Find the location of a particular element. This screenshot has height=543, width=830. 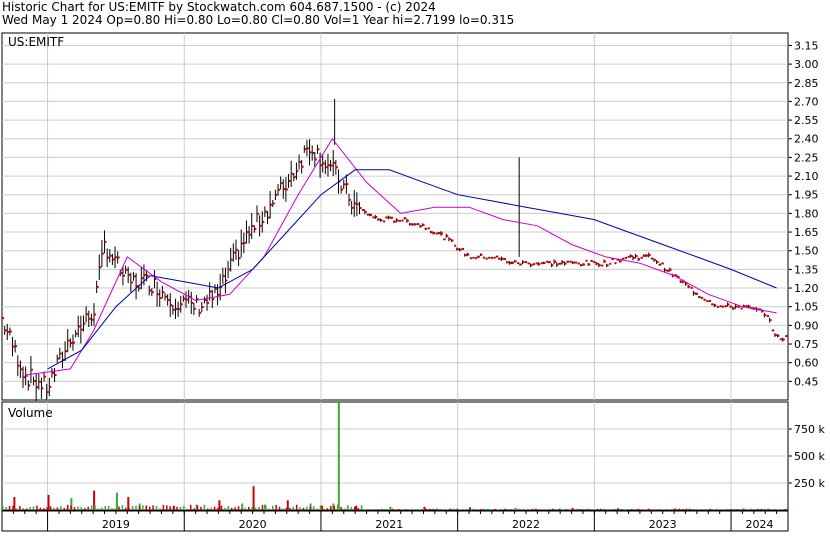

x-tick-label: 2023 is located at coordinates (663, 524).